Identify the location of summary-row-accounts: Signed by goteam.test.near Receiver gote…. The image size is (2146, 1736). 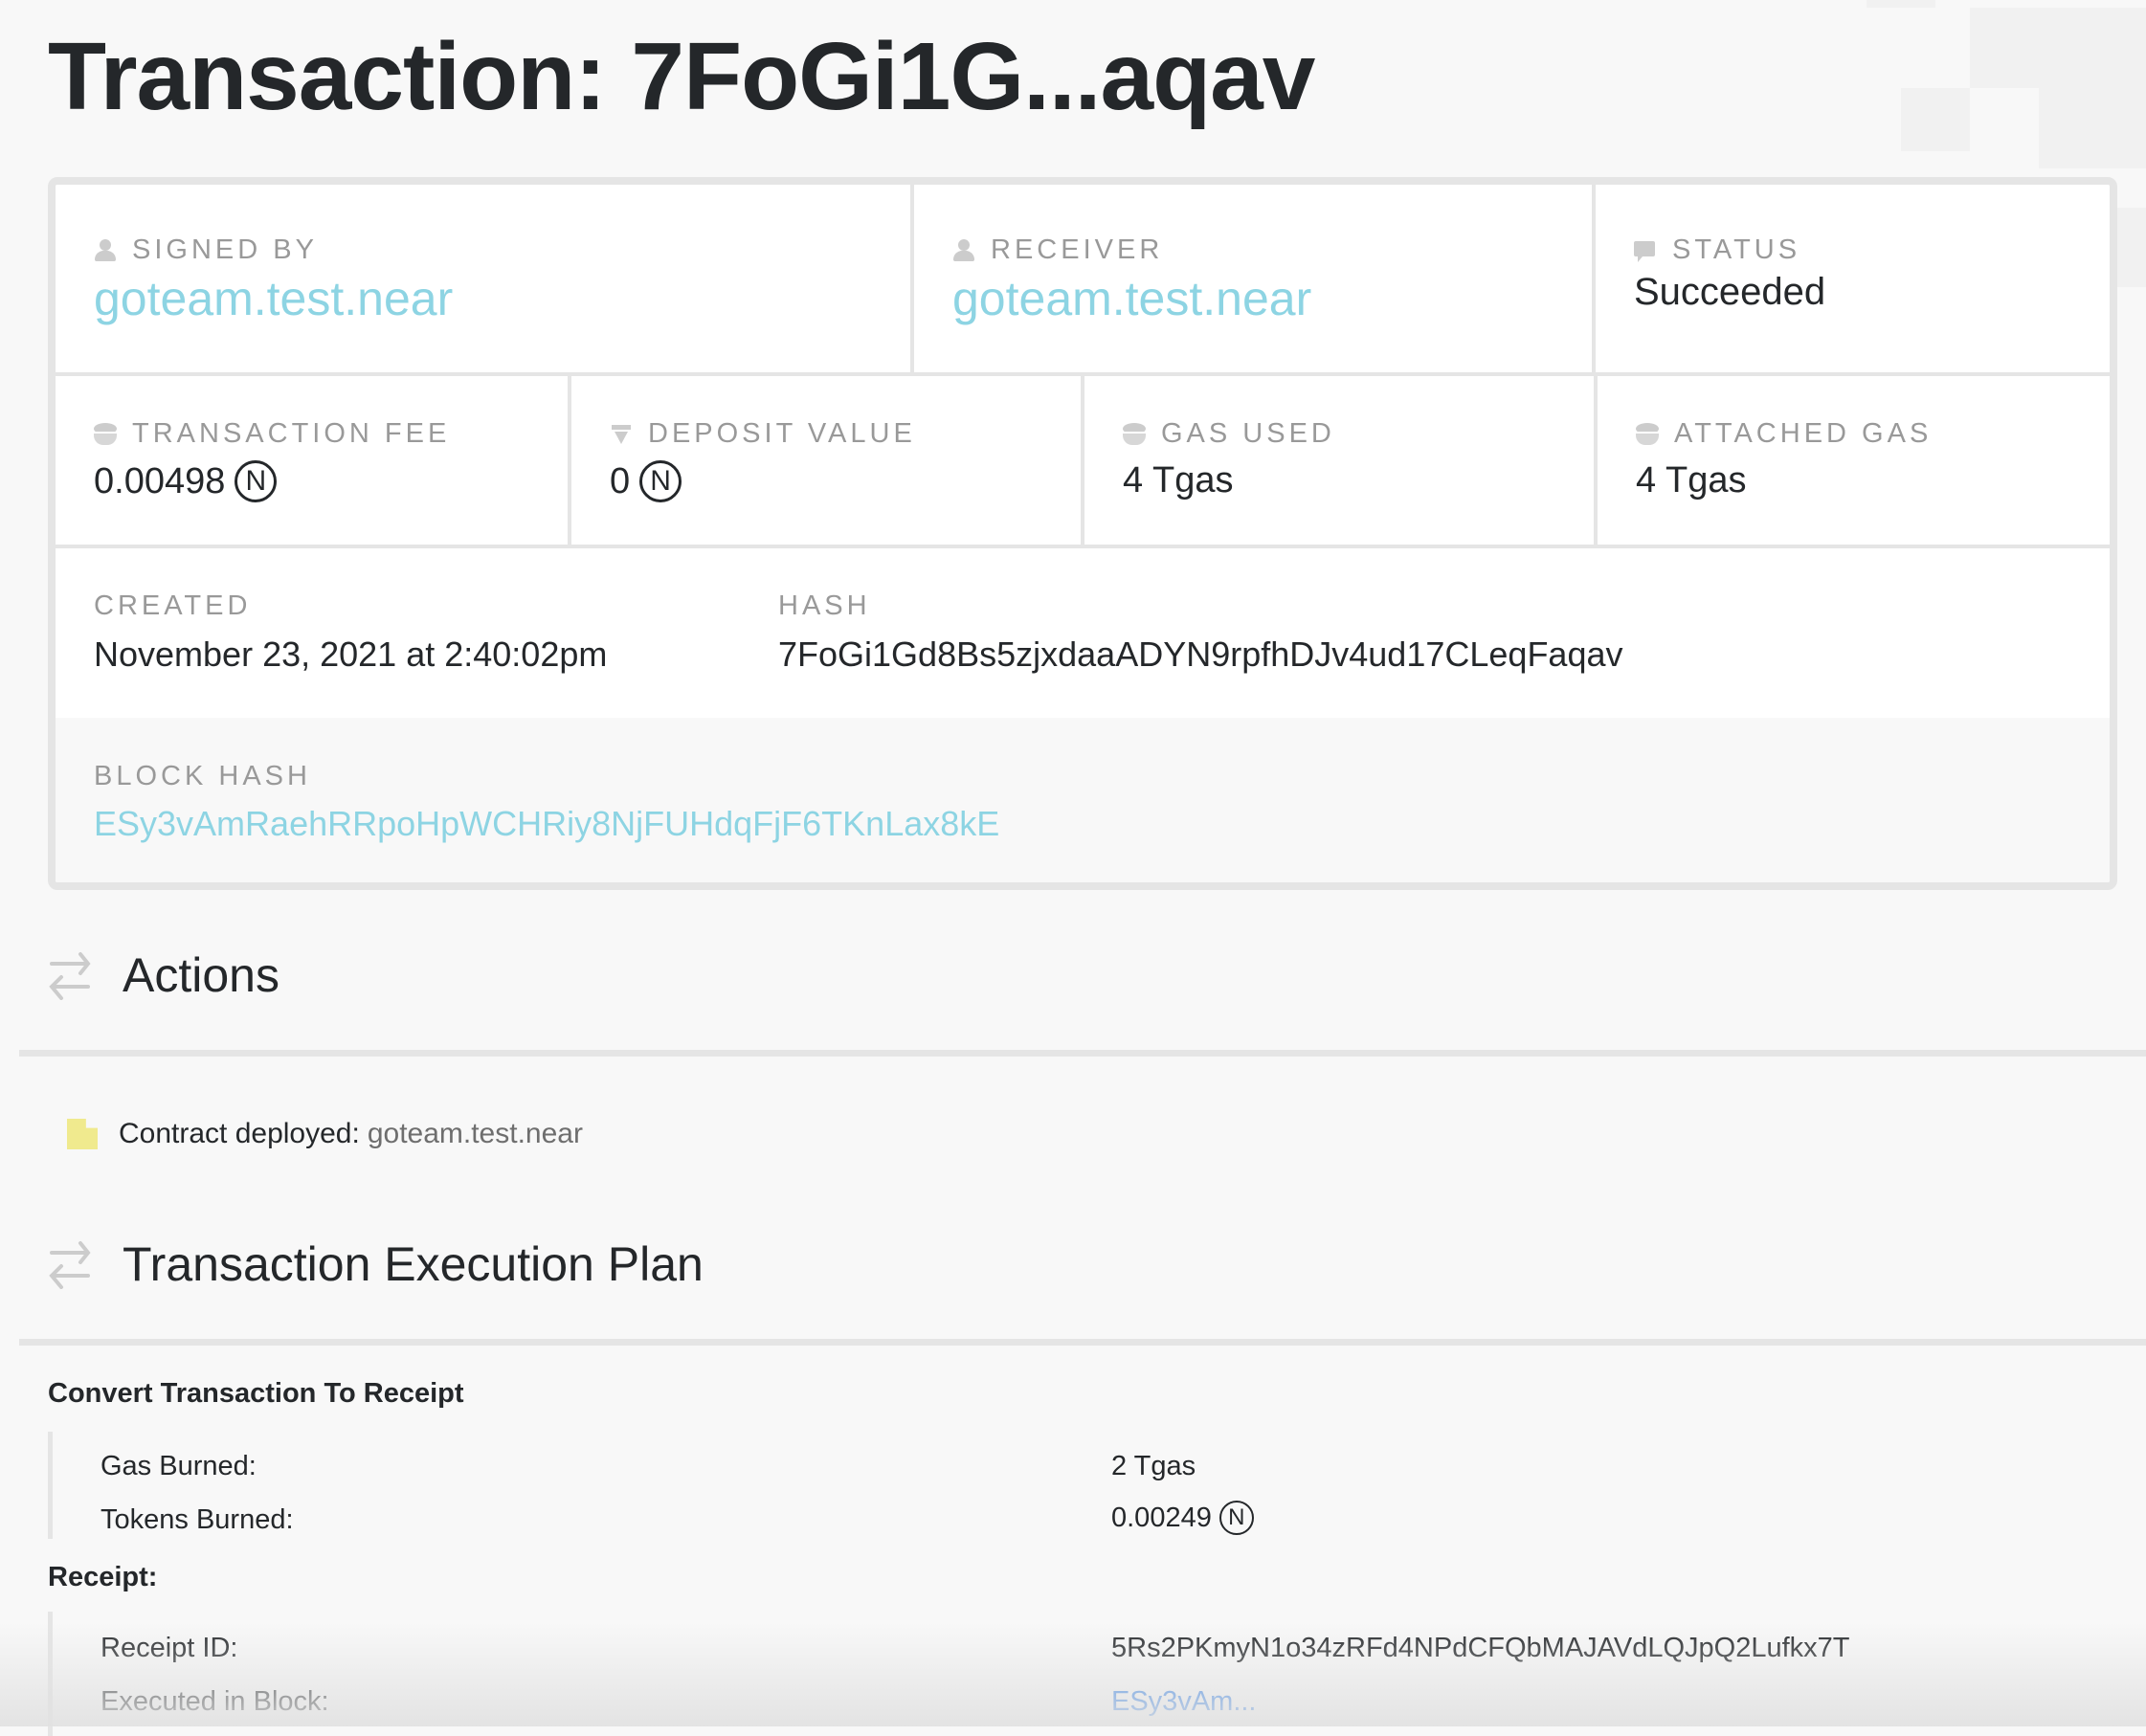
(1083, 280).